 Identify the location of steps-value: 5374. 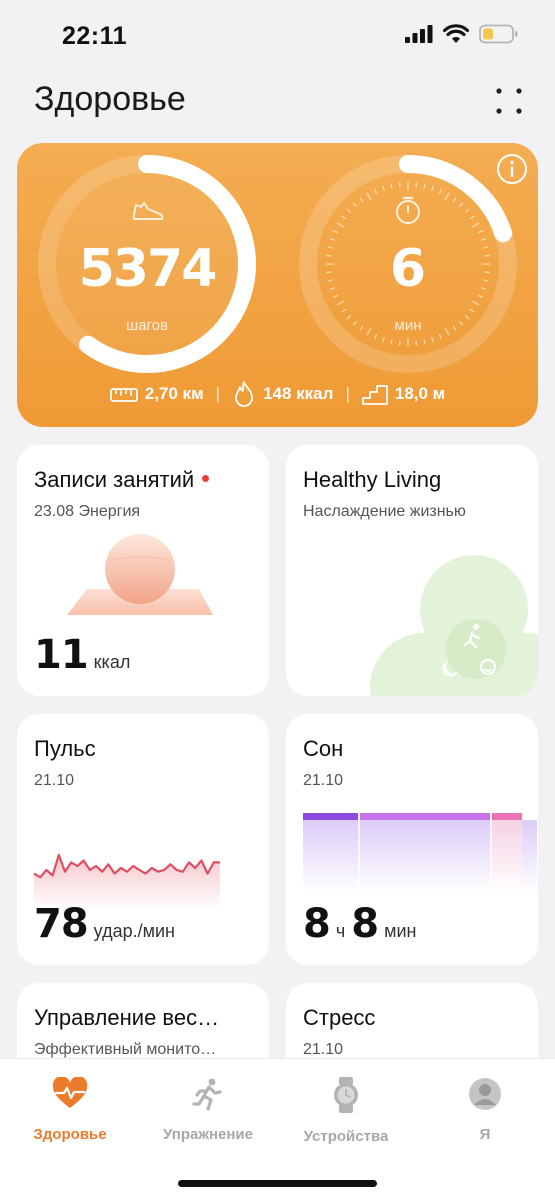
(148, 269).